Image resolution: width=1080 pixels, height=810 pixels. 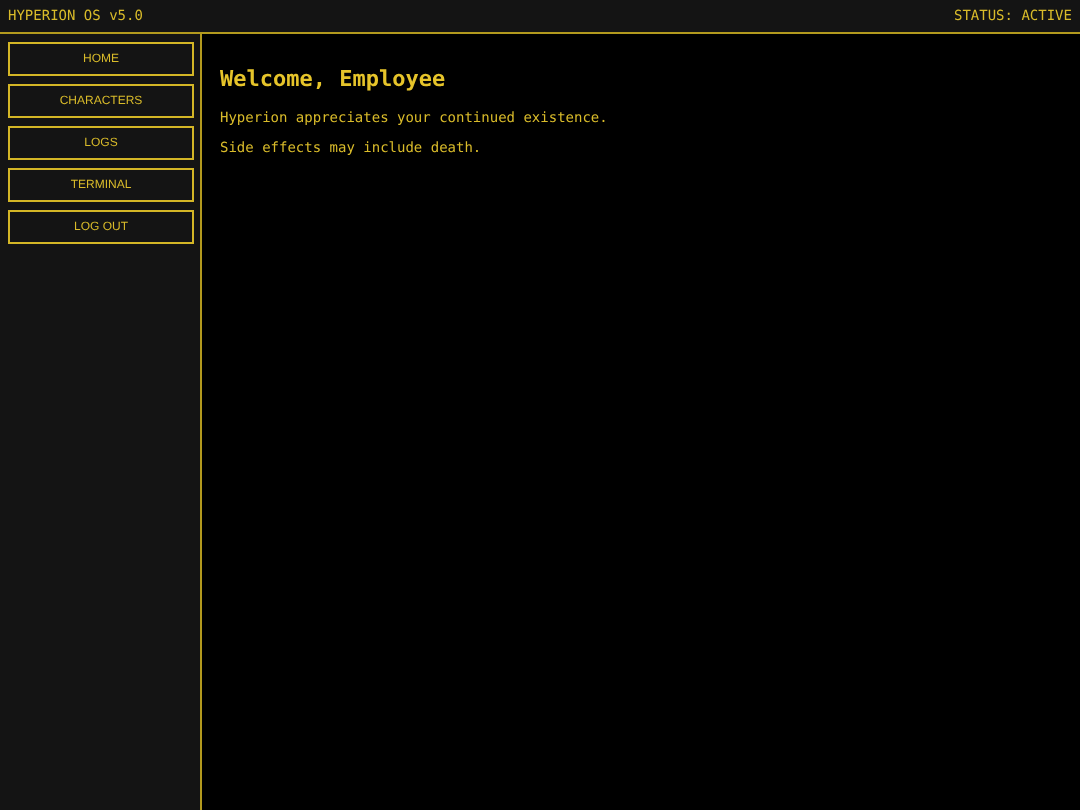 What do you see at coordinates (334, 79) in the screenshot?
I see `welcome-heading: Welcome, Employee` at bounding box center [334, 79].